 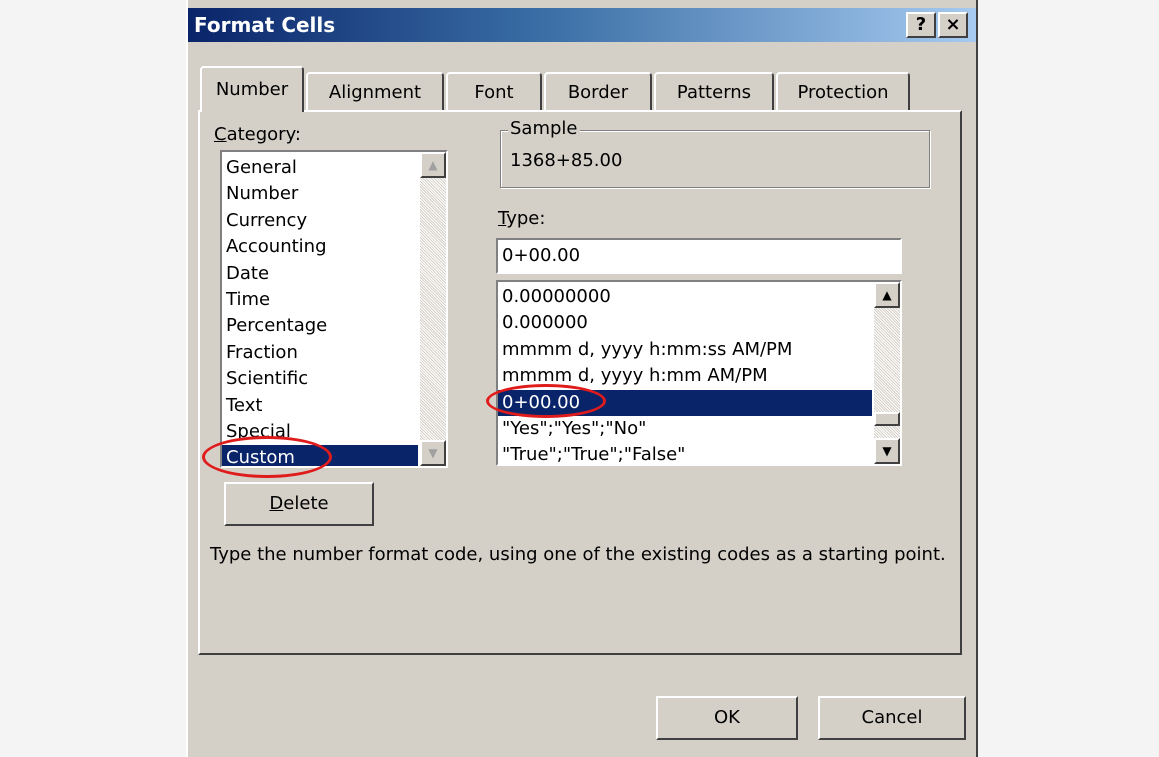 I want to click on category-item-special: Special, so click(x=320, y=432).